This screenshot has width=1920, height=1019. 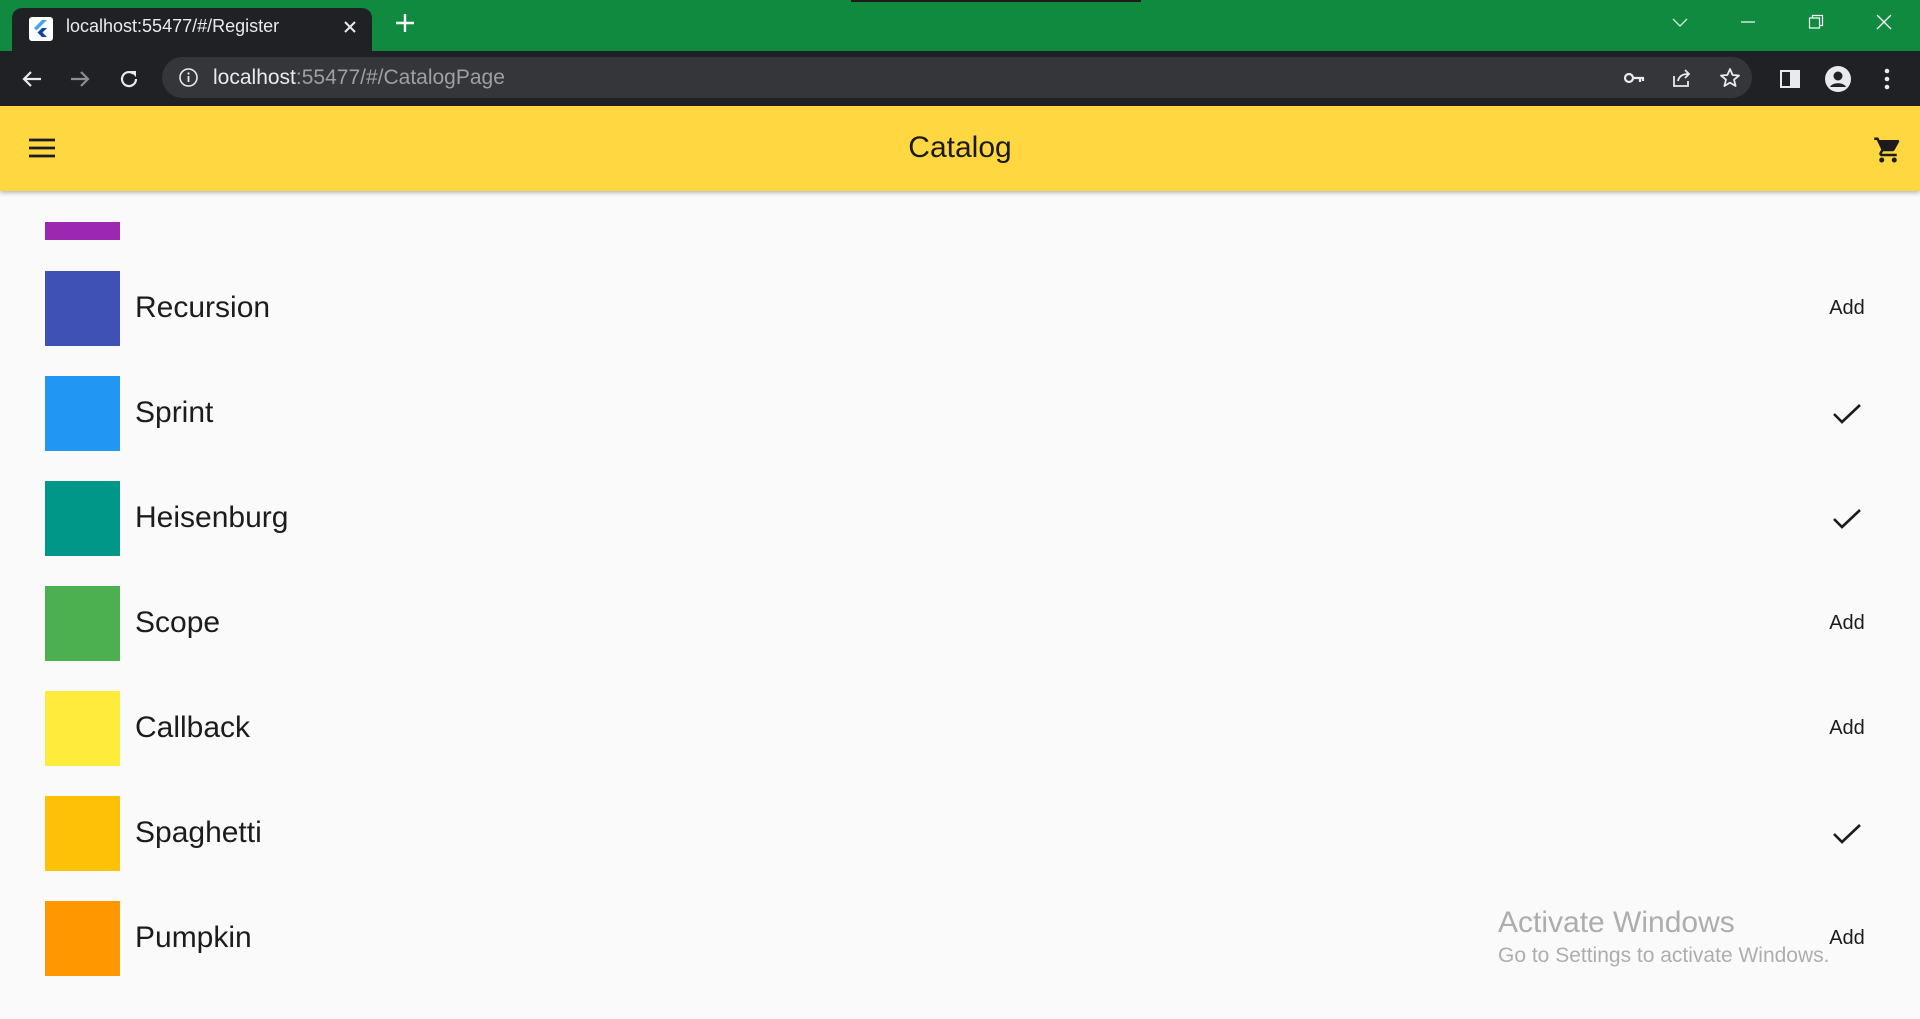 I want to click on reload-icon, so click(x=129, y=79).